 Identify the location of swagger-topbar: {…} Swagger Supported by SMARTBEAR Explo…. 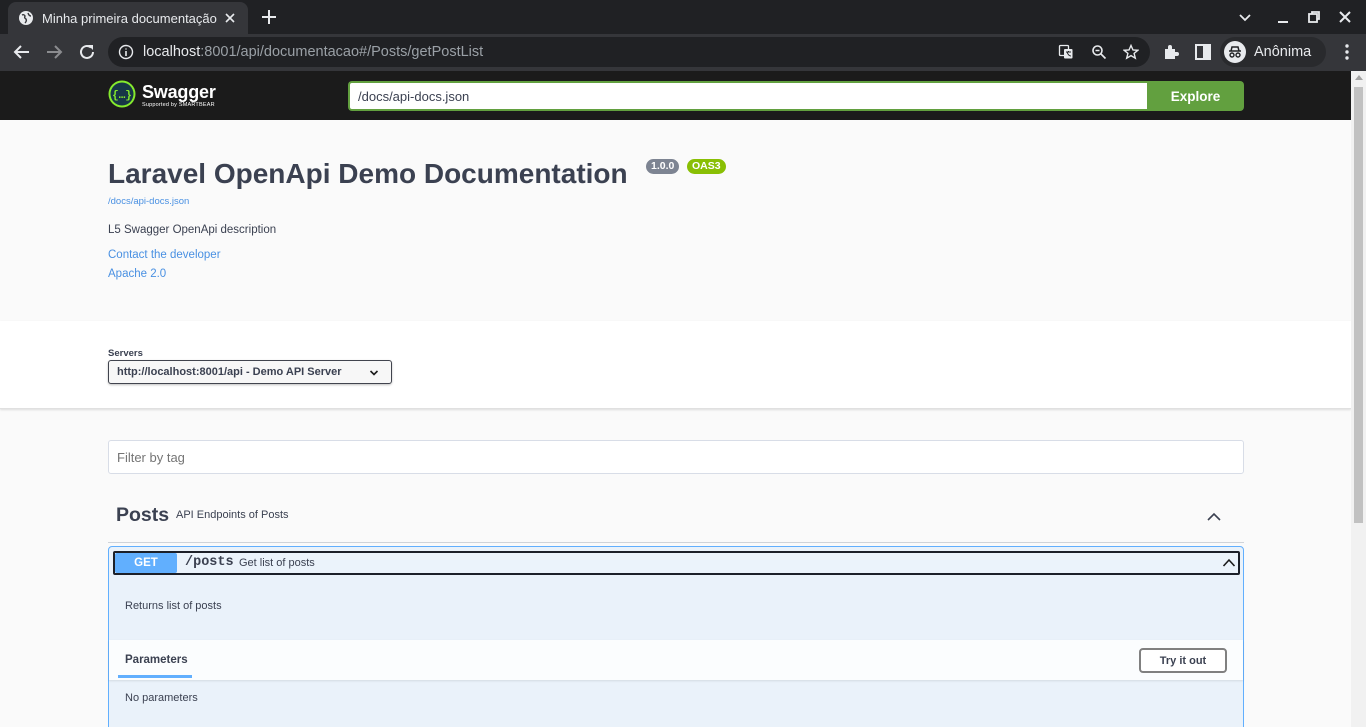
(675, 95).